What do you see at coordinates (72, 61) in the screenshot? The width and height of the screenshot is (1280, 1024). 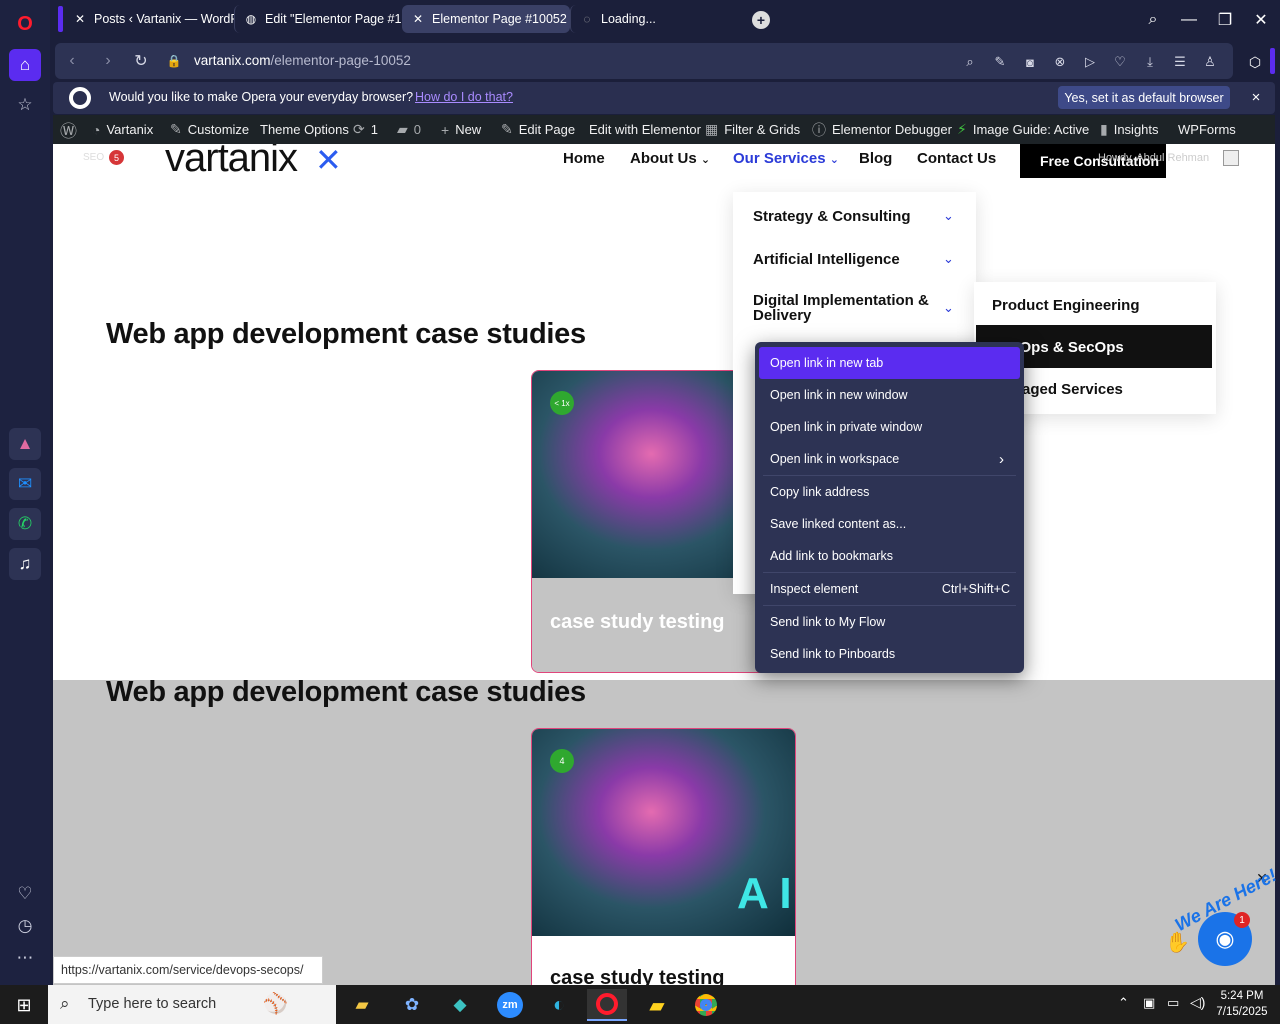 I see `back-icon: ‹` at bounding box center [72, 61].